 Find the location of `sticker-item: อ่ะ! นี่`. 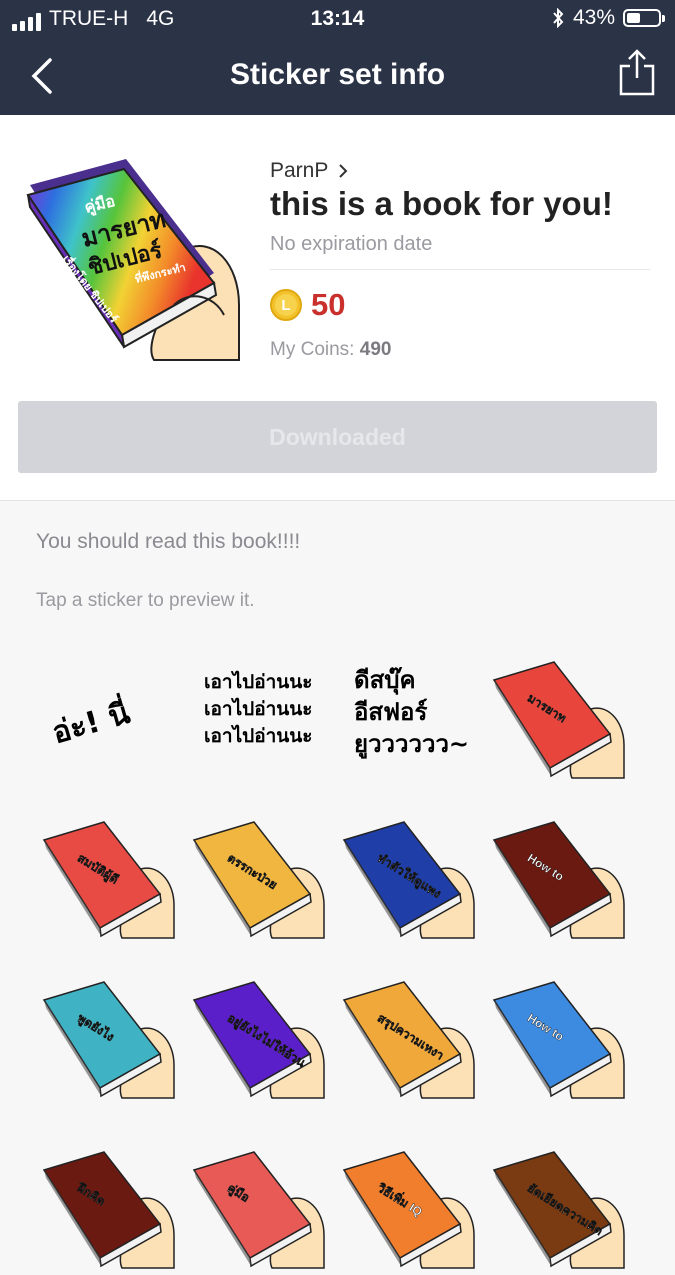

sticker-item: อ่ะ! นี่ is located at coordinates (108, 715).